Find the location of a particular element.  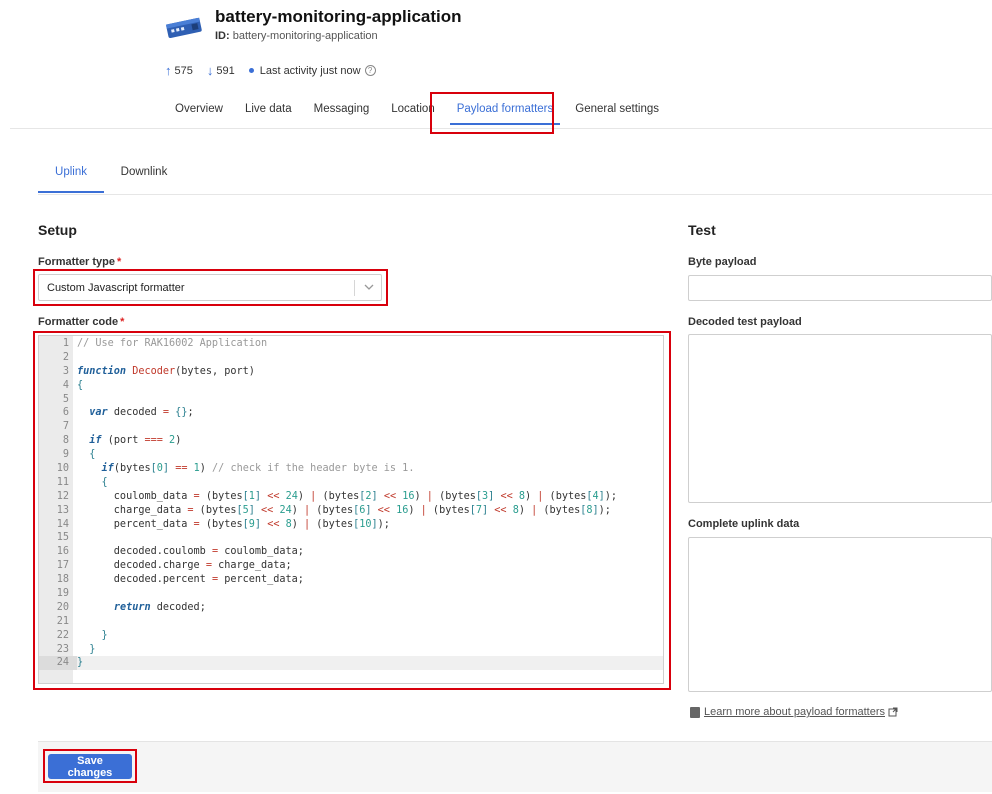

code-line: 19 is located at coordinates (351, 594).